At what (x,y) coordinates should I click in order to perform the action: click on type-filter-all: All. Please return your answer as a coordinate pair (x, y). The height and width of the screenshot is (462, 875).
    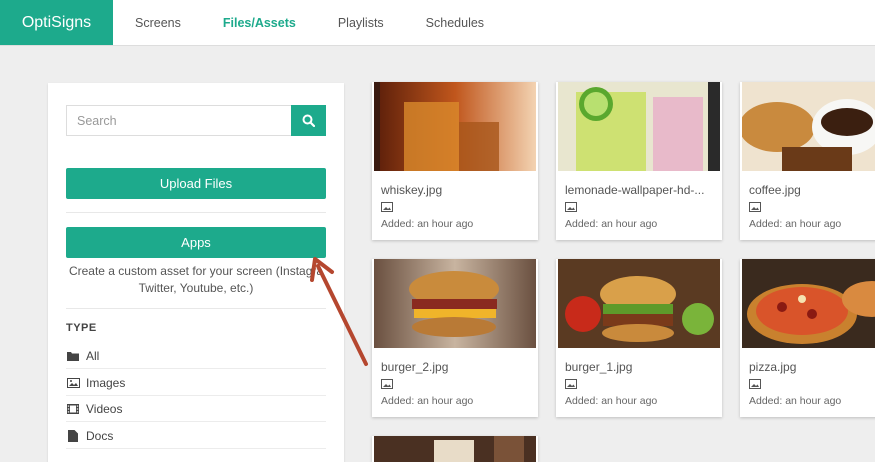
    Looking at the image, I should click on (196, 356).